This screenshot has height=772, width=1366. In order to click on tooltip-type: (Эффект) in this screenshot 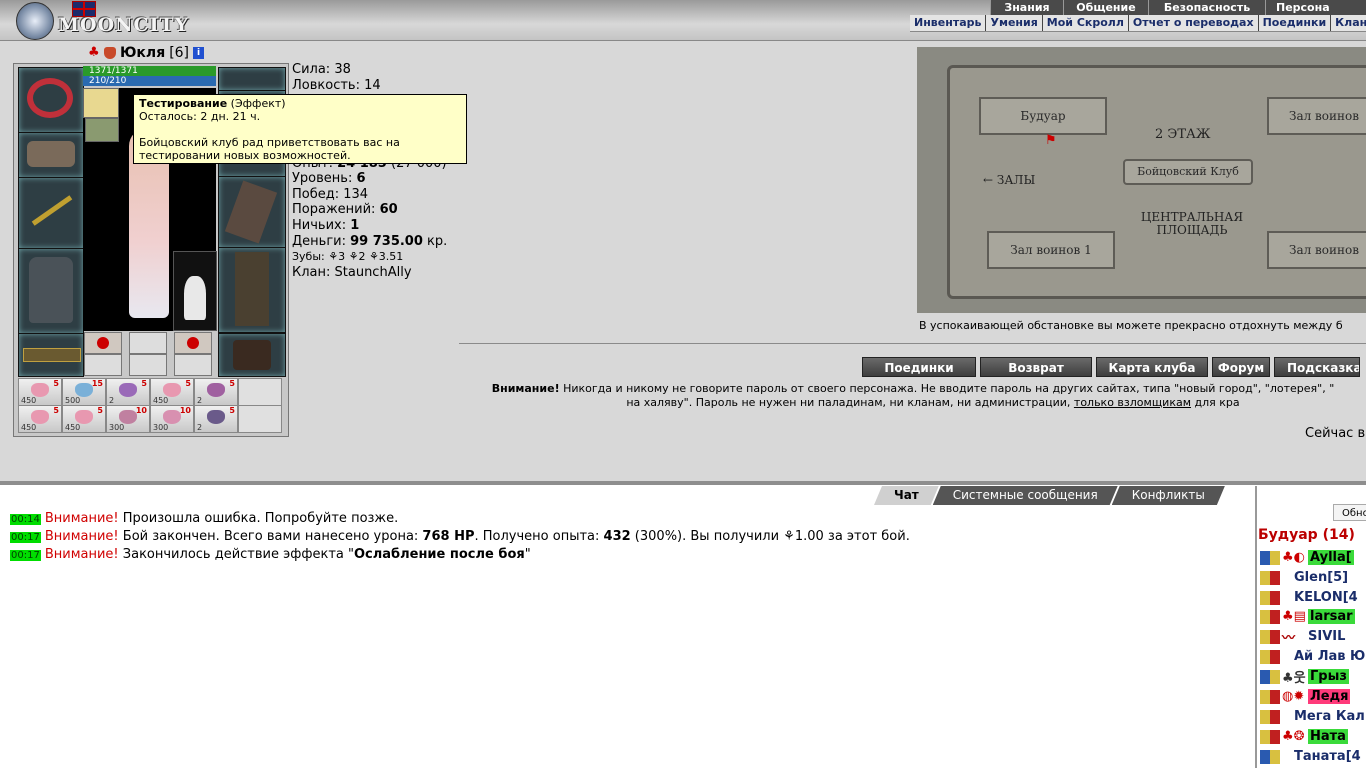, I will do `click(258, 103)`.